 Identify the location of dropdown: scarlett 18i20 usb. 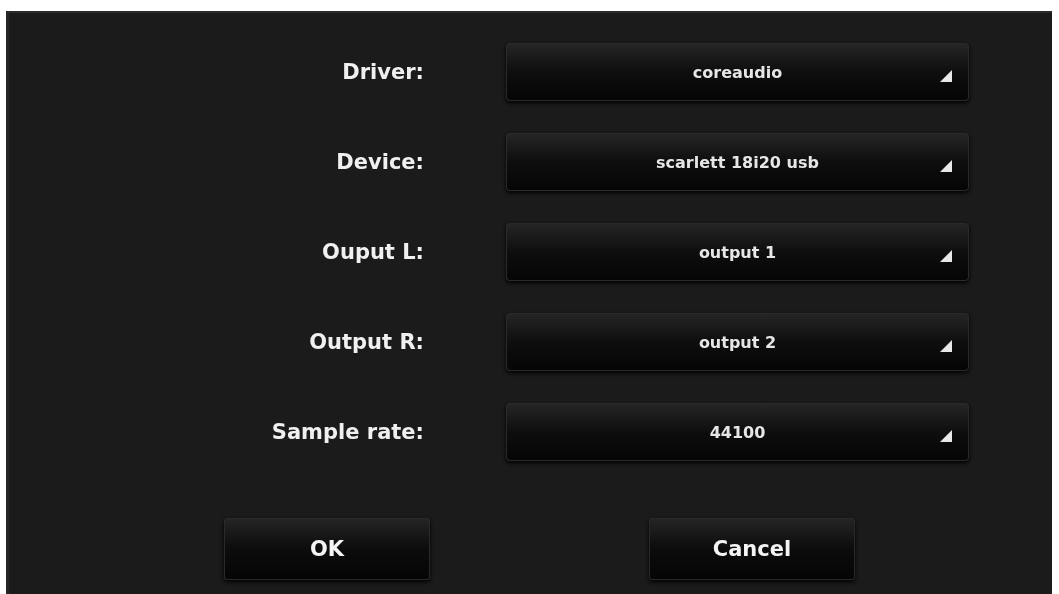
(737, 162).